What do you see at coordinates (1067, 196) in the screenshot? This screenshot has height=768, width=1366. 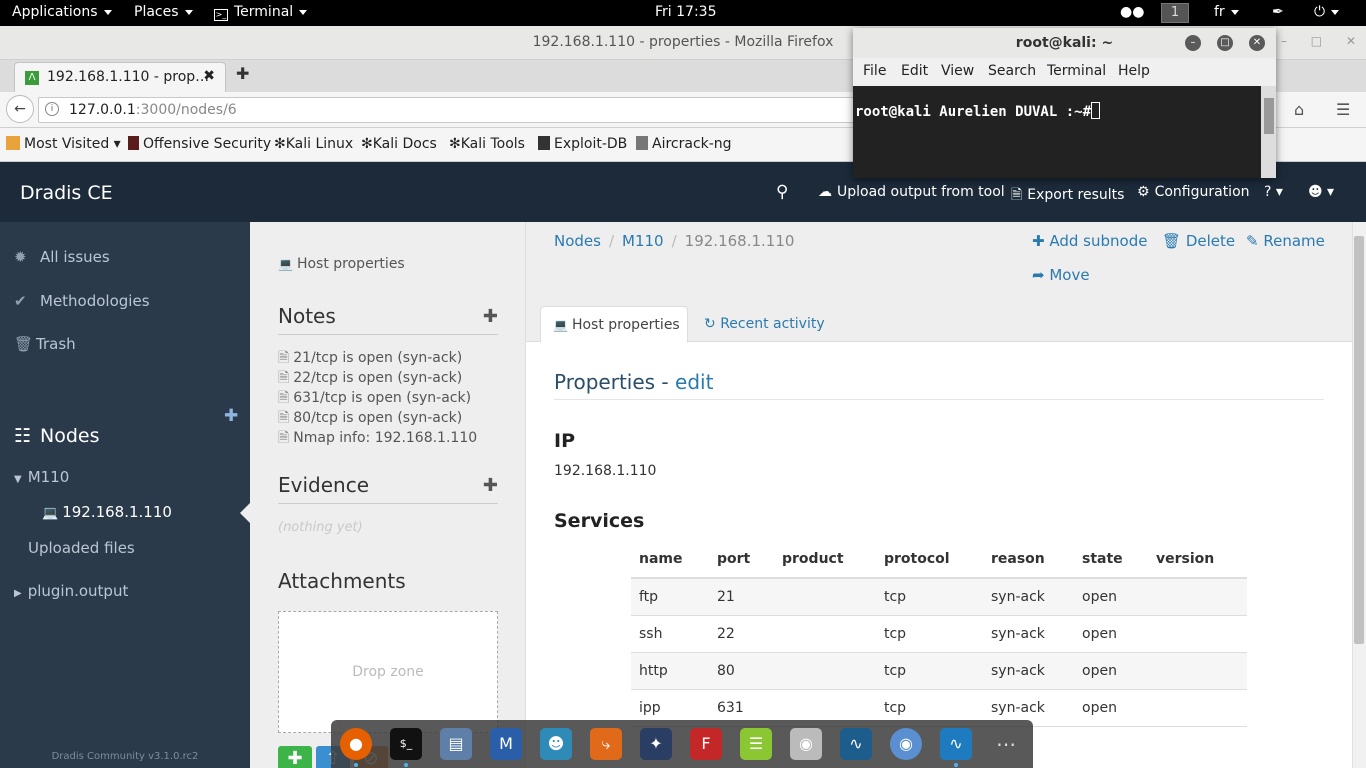 I see `export-results-button: 🗎 Export results` at bounding box center [1067, 196].